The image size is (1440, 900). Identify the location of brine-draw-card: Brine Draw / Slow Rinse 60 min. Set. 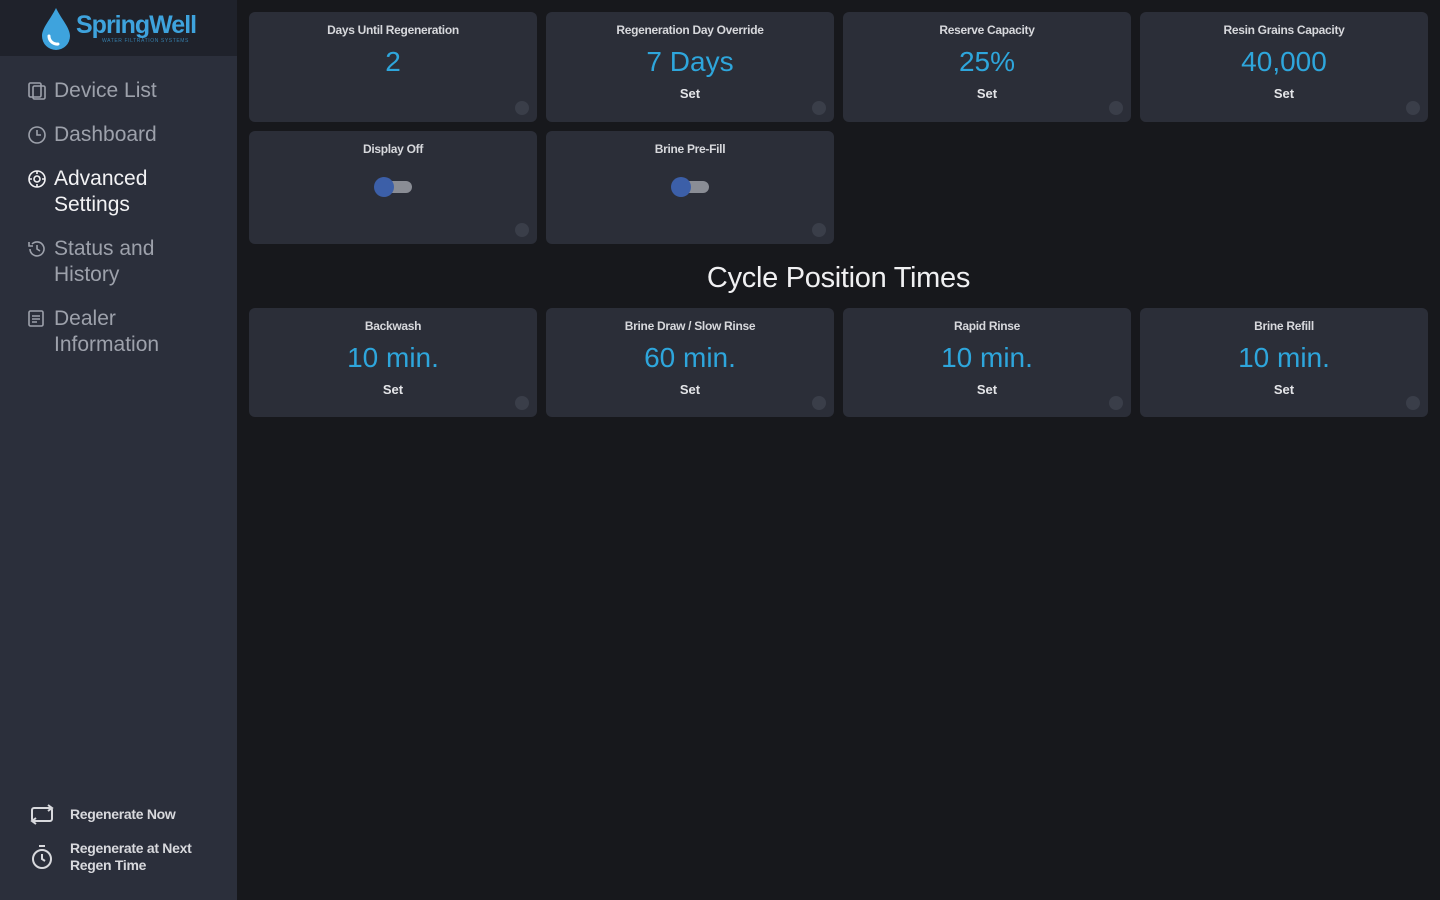
(690, 362).